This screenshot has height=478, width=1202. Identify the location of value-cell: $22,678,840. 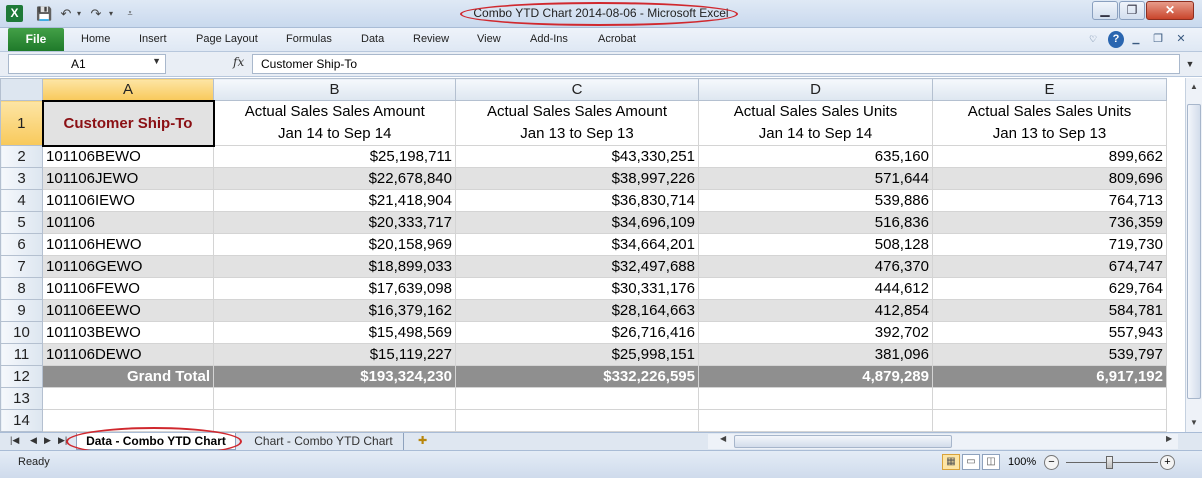
(334, 178).